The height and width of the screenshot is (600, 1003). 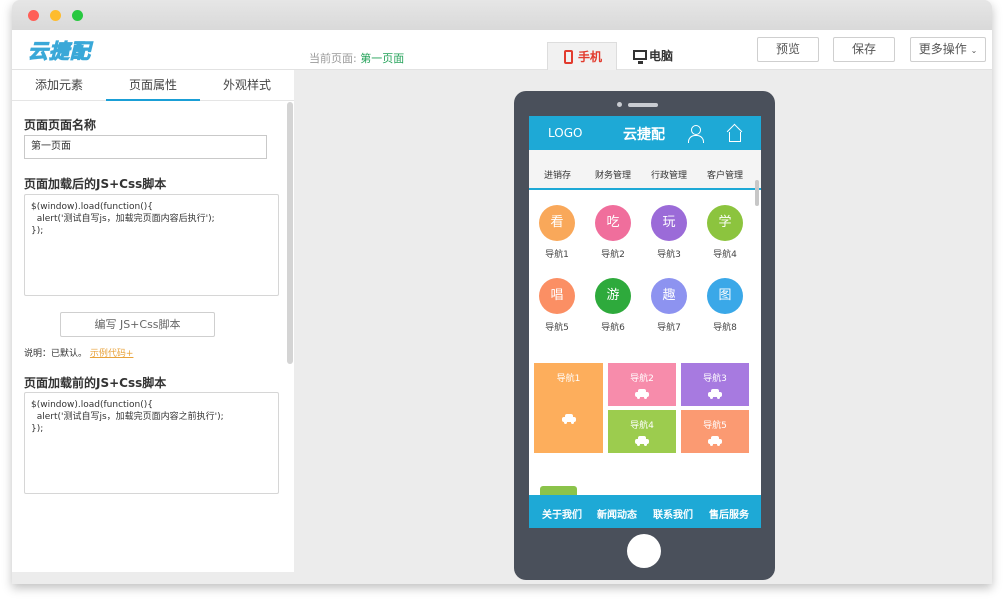 I want to click on nav-tile-label: 导航5, so click(x=715, y=426).